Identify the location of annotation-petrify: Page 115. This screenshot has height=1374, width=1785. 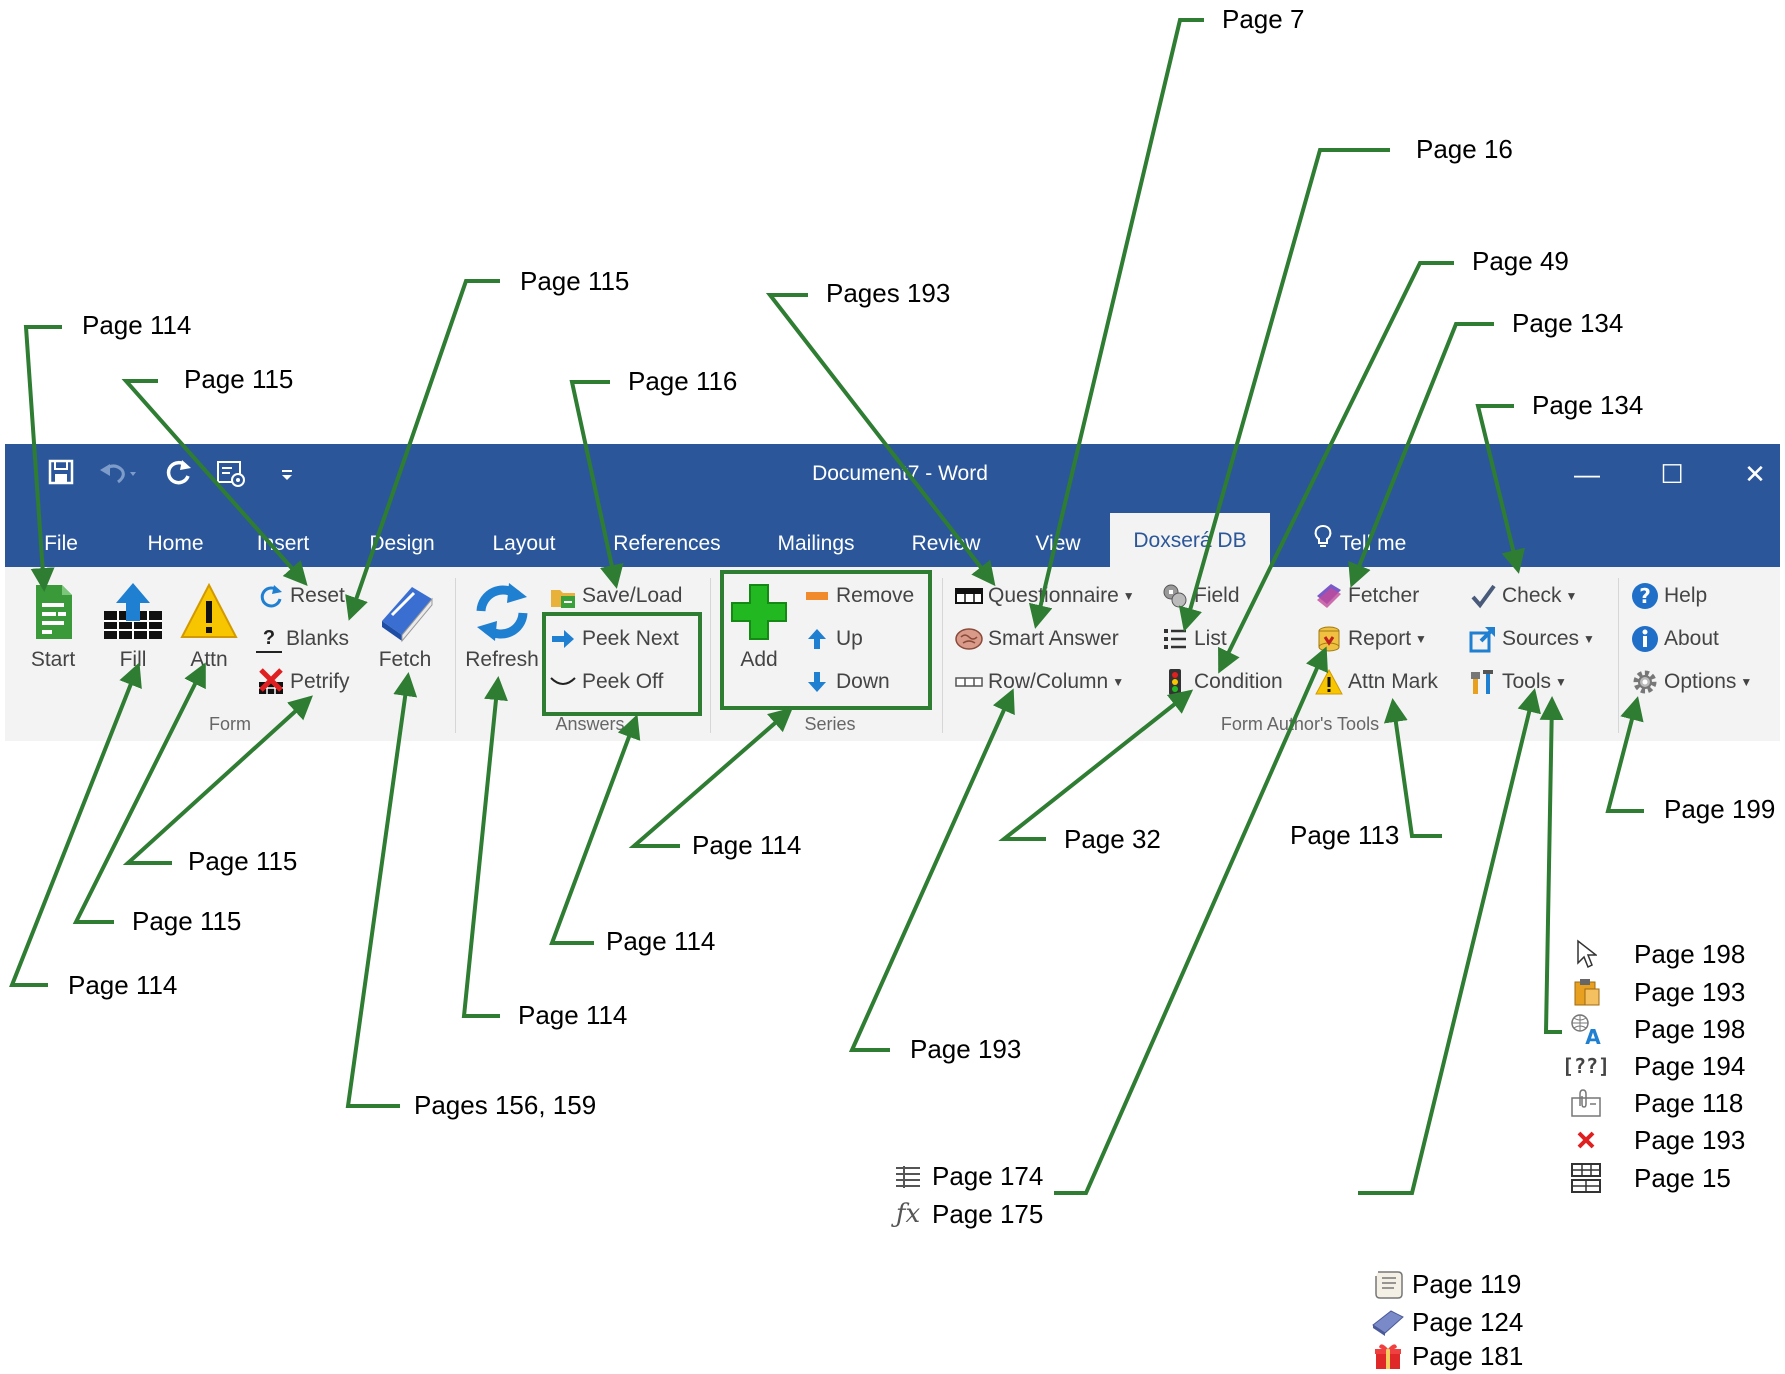
(243, 861).